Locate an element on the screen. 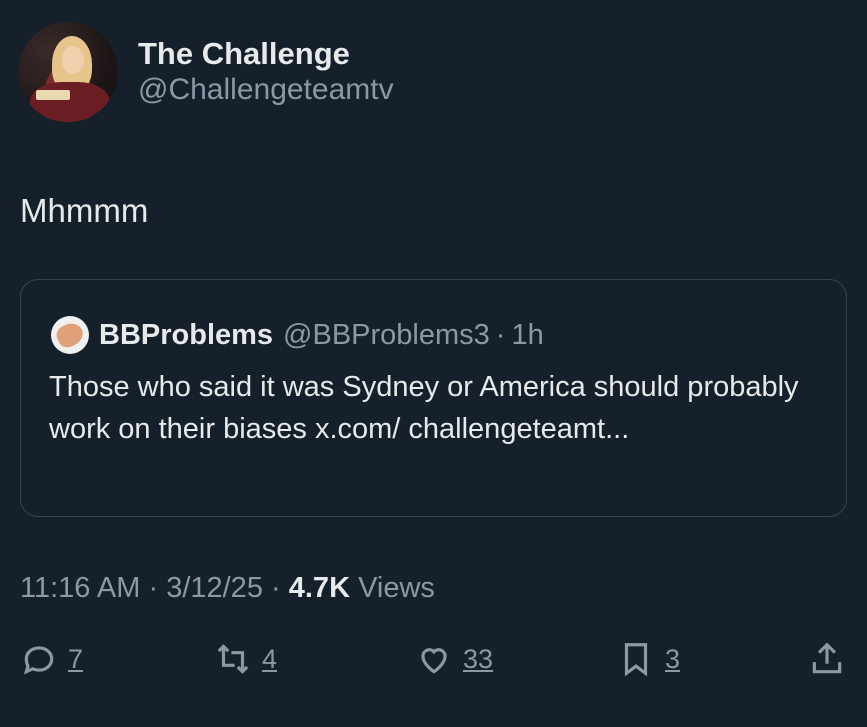 The height and width of the screenshot is (727, 867). share-button is located at coordinates (827, 659).